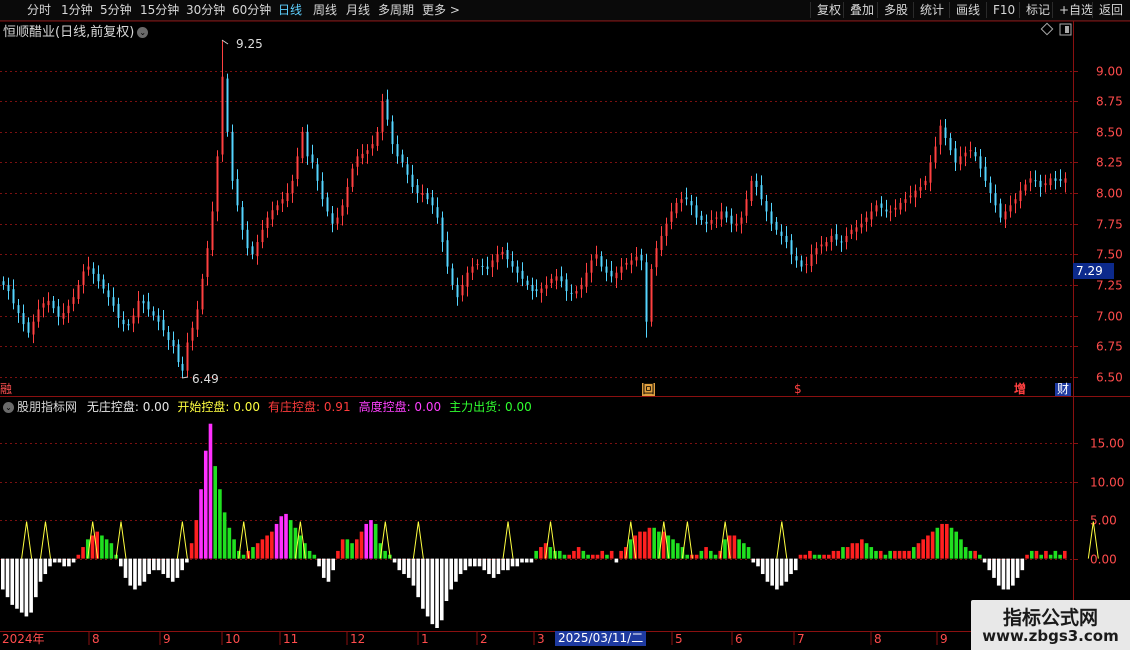  Describe the element at coordinates (218, 407) in the screenshot. I see `indicator-value-1: 开始控盘: 0.00` at that location.